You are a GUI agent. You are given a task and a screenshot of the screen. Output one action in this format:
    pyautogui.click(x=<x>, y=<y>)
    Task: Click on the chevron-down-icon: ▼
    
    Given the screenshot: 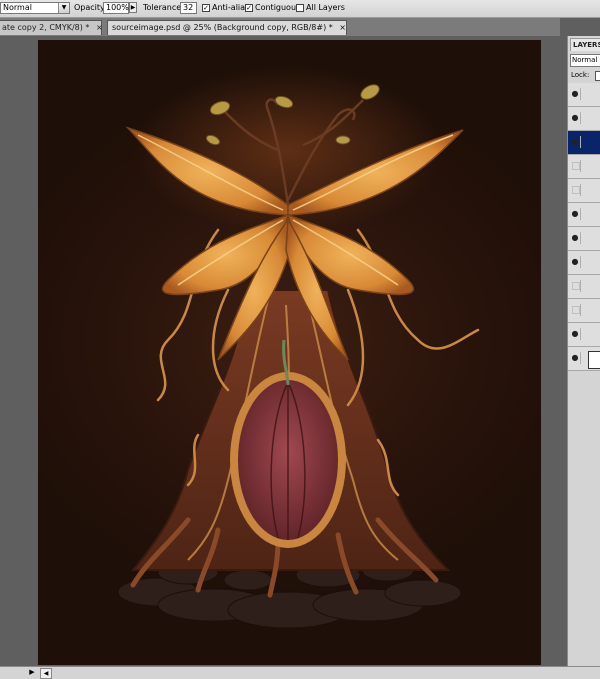 What is the action you would take?
    pyautogui.click(x=63, y=8)
    